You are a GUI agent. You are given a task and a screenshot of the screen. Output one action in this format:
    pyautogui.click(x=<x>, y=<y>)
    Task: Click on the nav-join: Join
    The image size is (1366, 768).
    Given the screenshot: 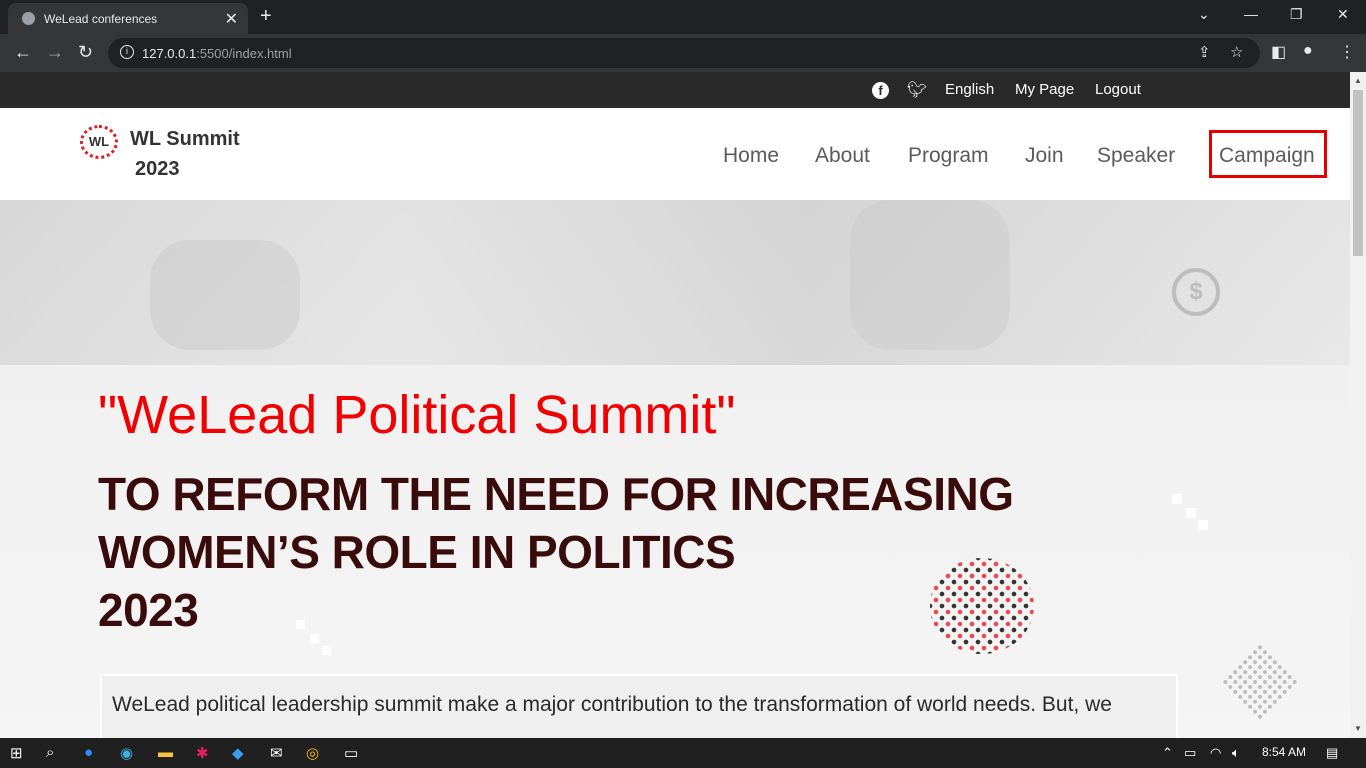 What is the action you would take?
    pyautogui.click(x=1044, y=156)
    